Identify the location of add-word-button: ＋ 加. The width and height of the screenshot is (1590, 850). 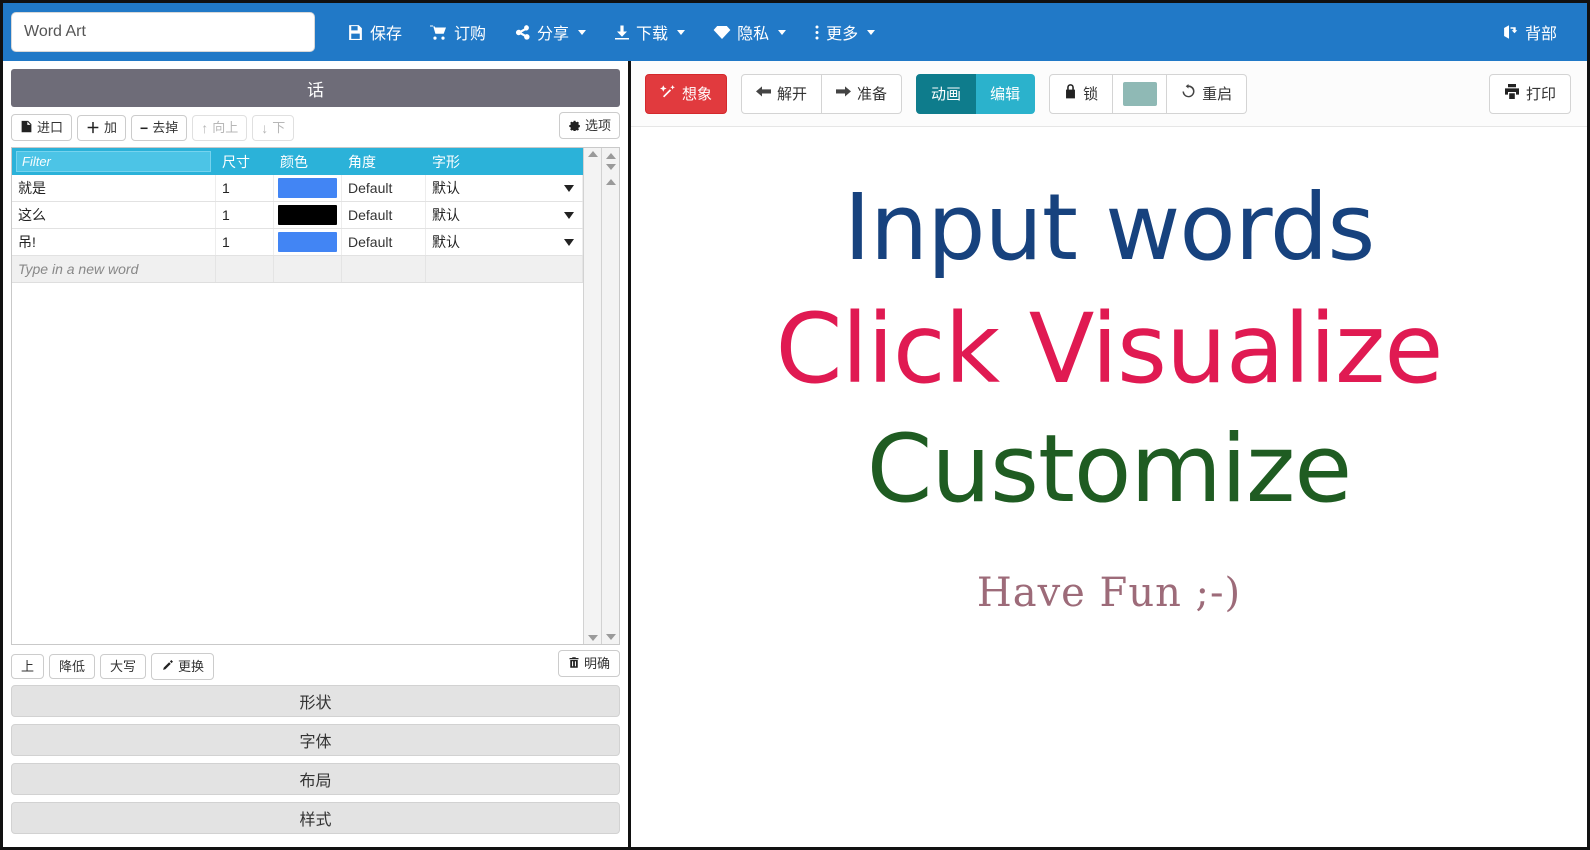
(102, 127).